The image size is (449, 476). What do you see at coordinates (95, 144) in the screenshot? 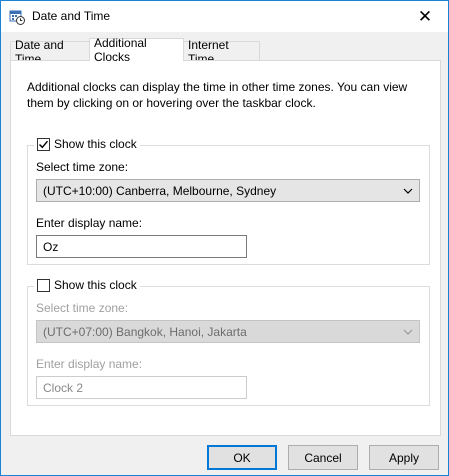
I see `clock-1-show-label: Show this clock` at bounding box center [95, 144].